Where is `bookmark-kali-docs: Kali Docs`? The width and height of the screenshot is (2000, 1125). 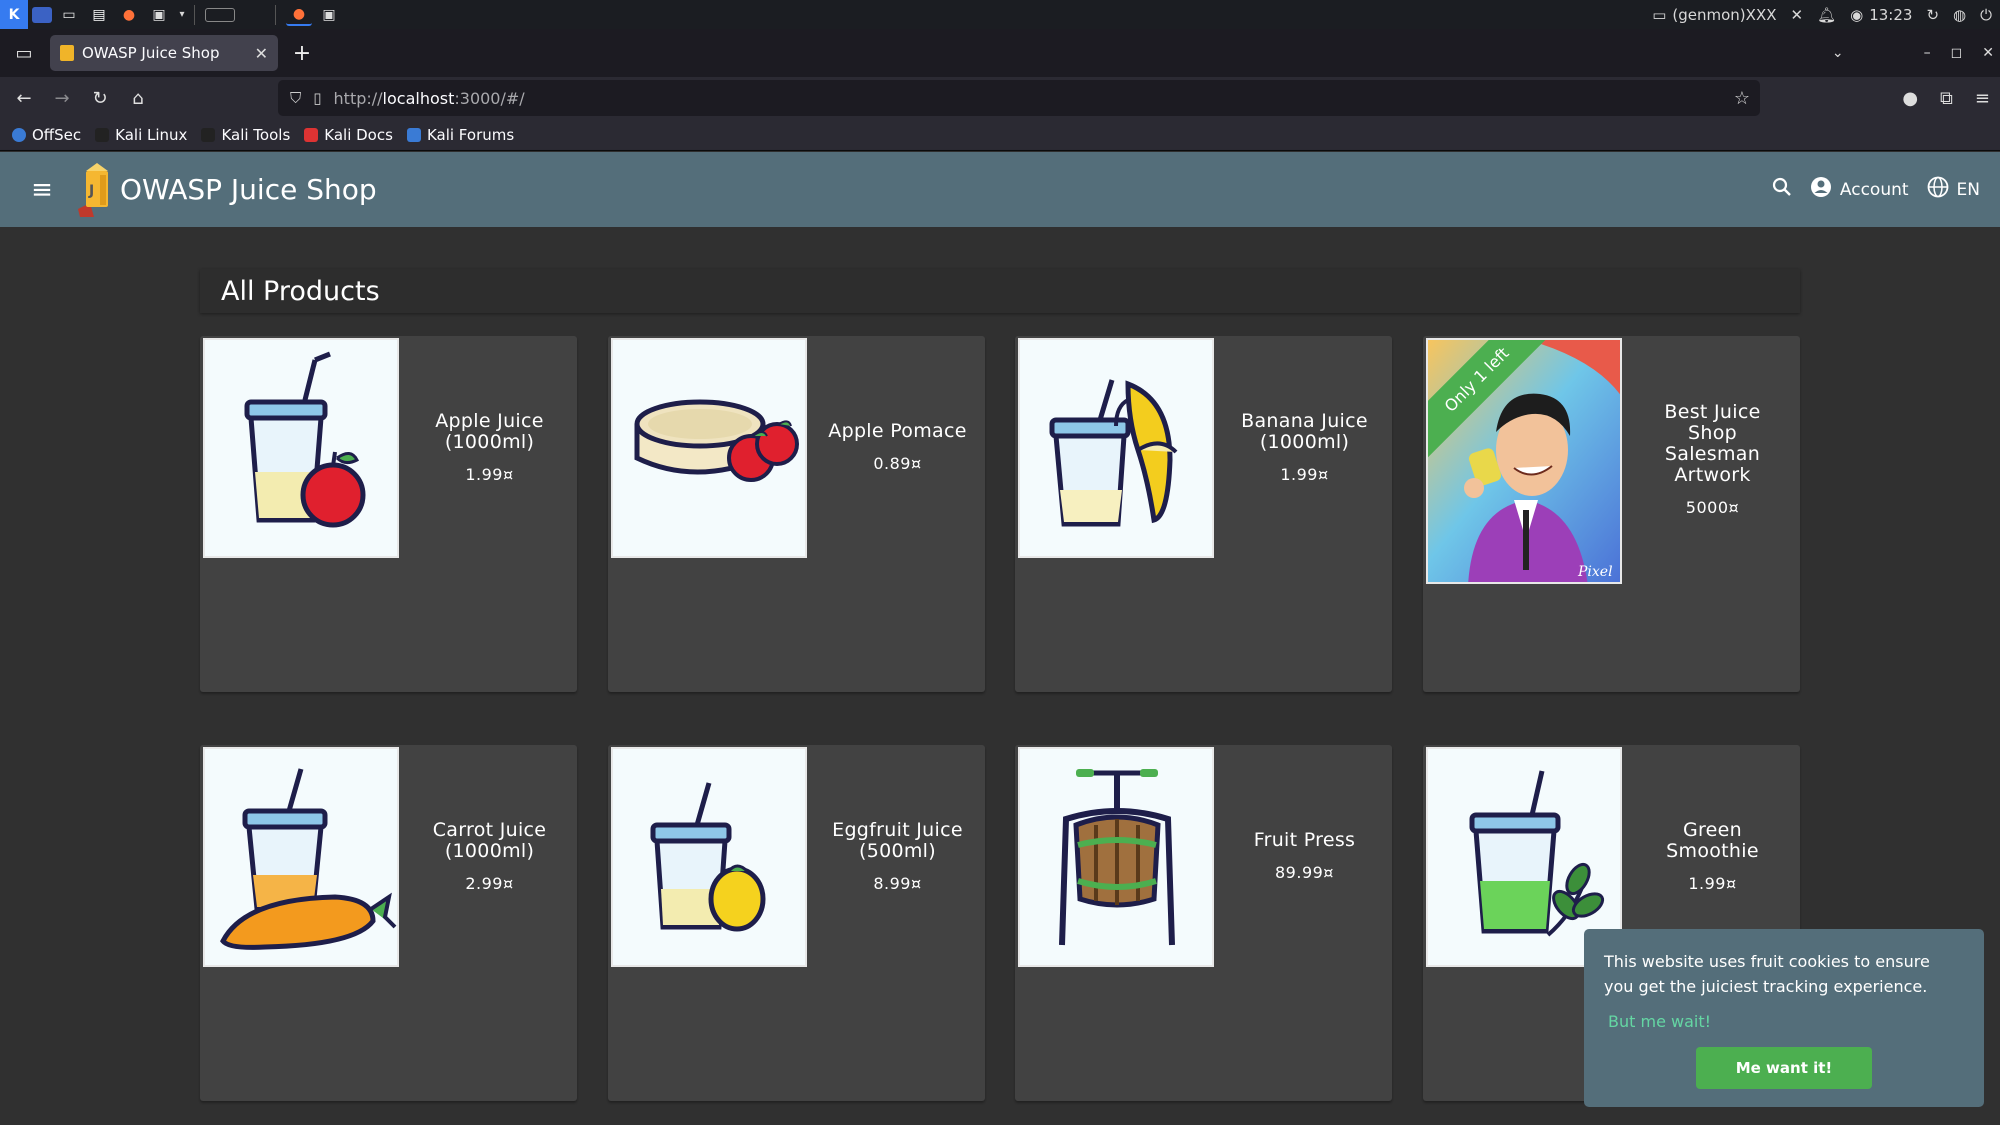
bookmark-kali-docs: Kali Docs is located at coordinates (348, 135).